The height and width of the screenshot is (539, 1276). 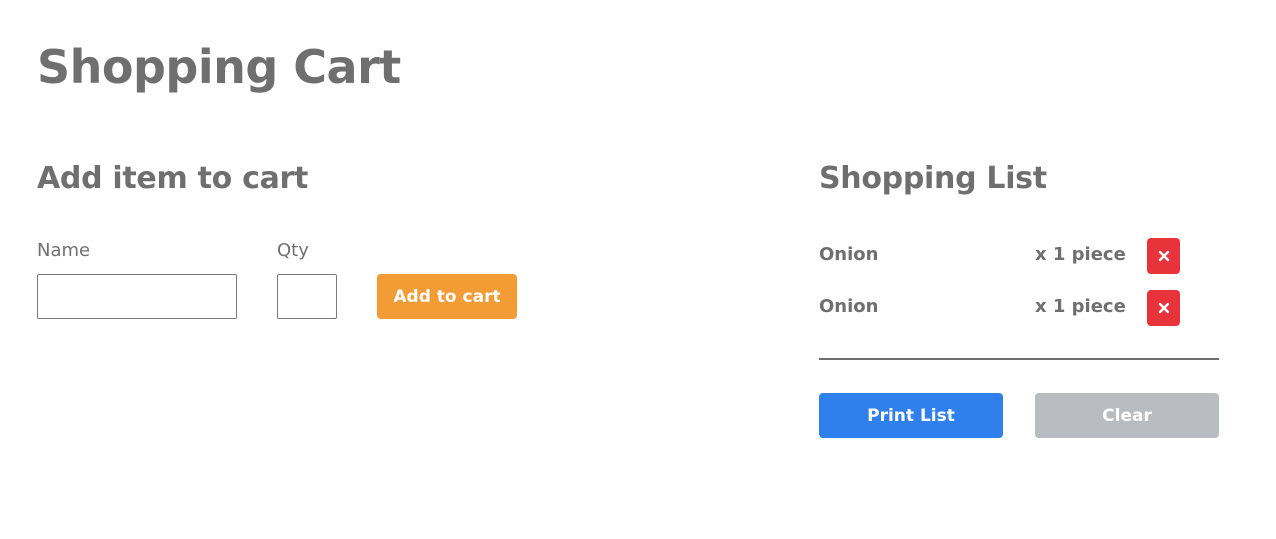 I want to click on list-divider, so click(x=1019, y=359).